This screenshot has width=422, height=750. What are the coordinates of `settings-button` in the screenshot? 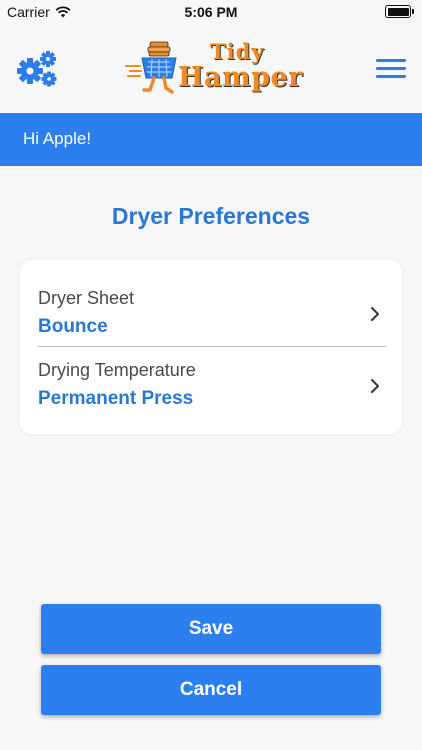 It's located at (37, 68).